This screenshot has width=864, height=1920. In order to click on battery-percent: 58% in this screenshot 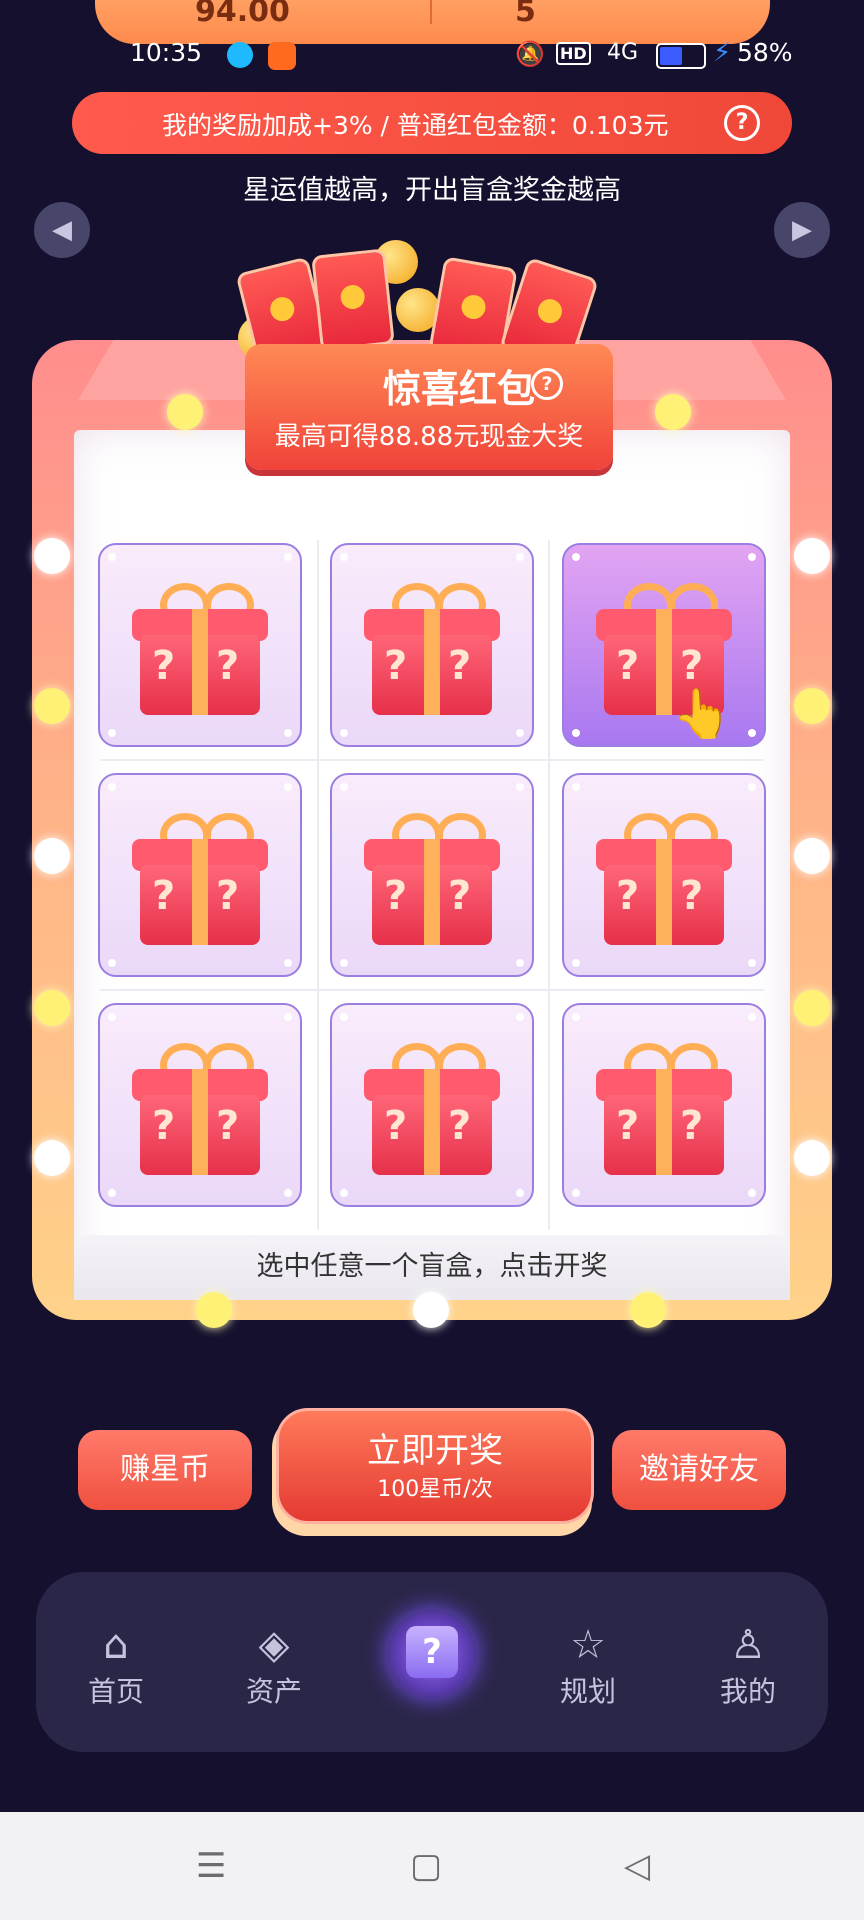, I will do `click(765, 52)`.